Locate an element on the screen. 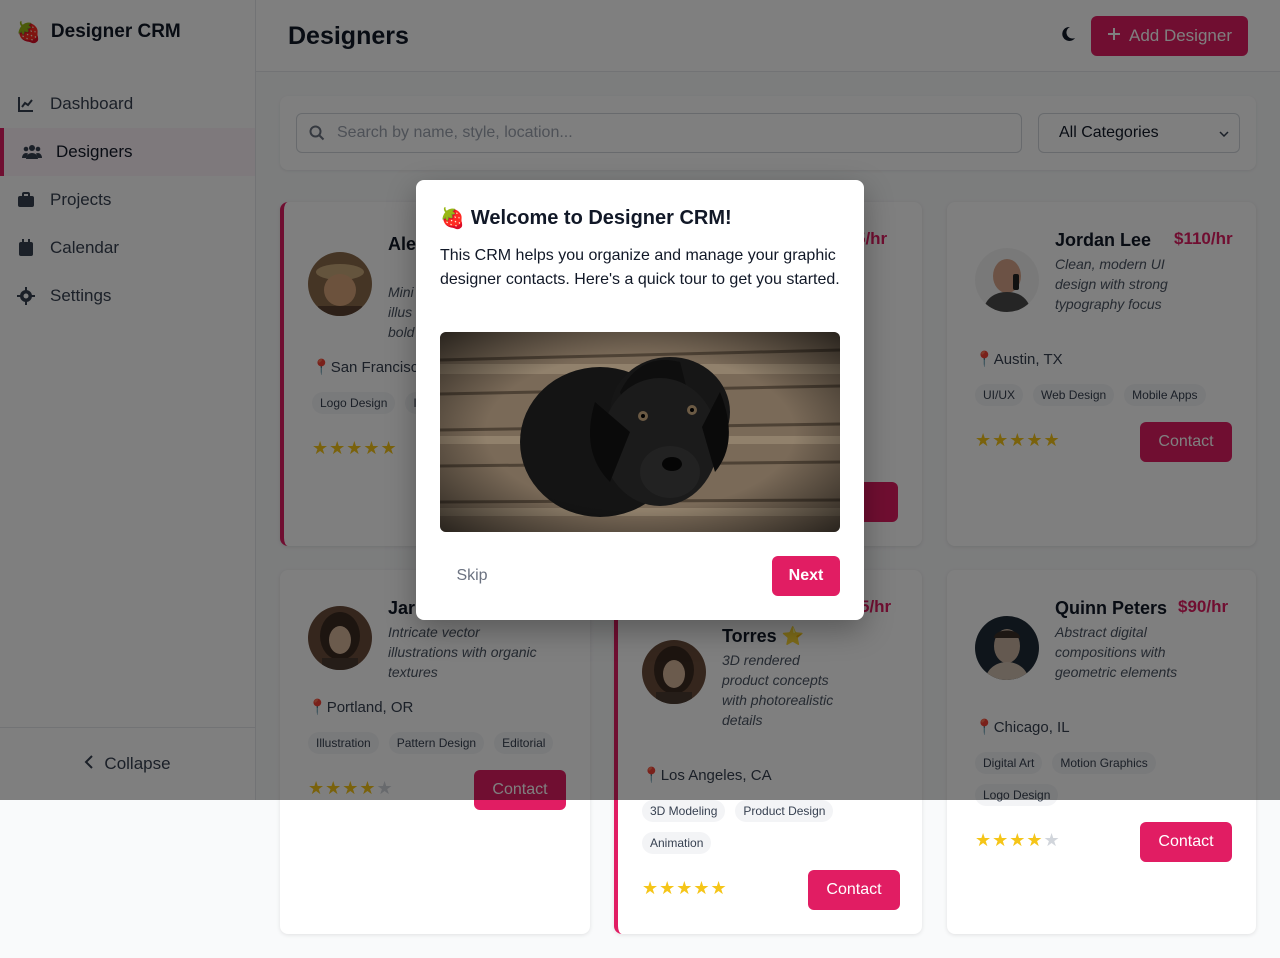 The image size is (1280, 958). skip-button: Skip is located at coordinates (472, 576).